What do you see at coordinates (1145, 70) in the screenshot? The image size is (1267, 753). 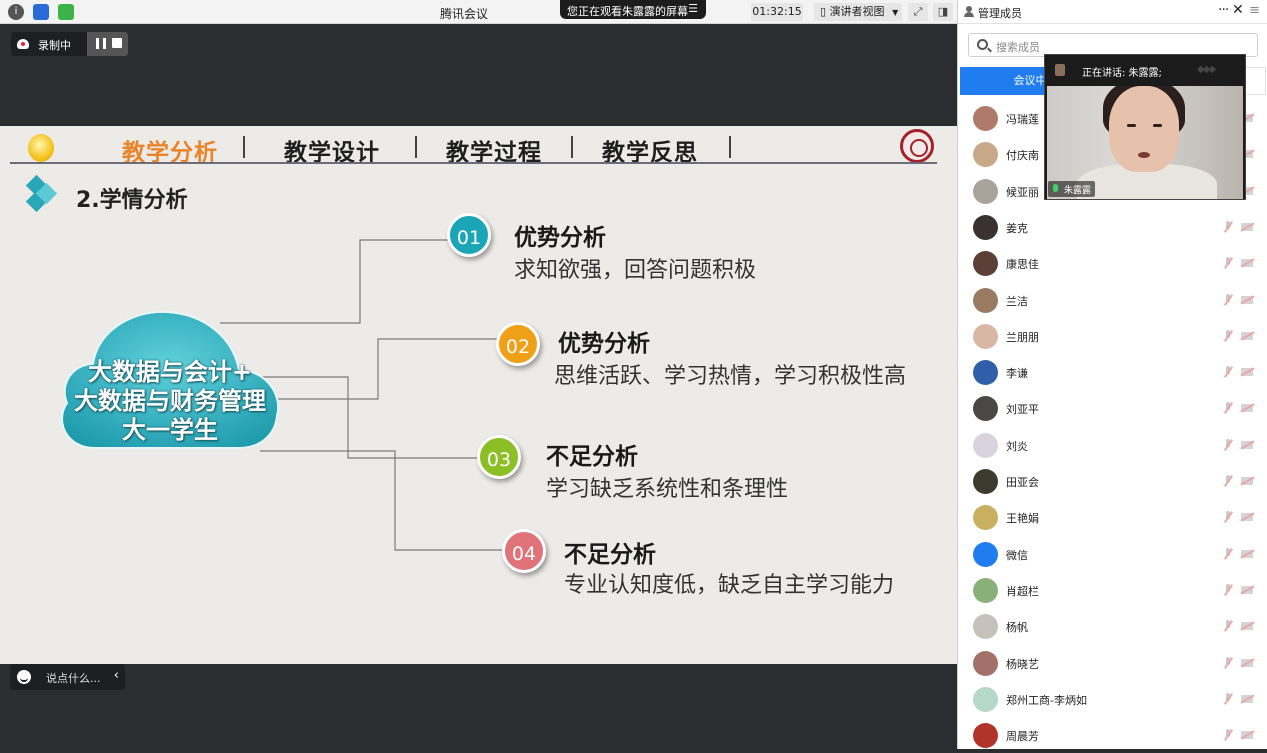 I see `speaker-header: 正在讲话: 朱露露; ◆◆◆` at bounding box center [1145, 70].